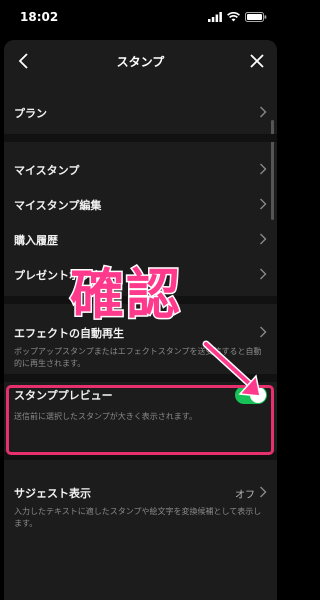 The width and height of the screenshot is (320, 600). I want to click on row-suggest-desc: 入力したテキストに適したスタンプや絵文字を変換候補として表示します。, so click(138, 517).